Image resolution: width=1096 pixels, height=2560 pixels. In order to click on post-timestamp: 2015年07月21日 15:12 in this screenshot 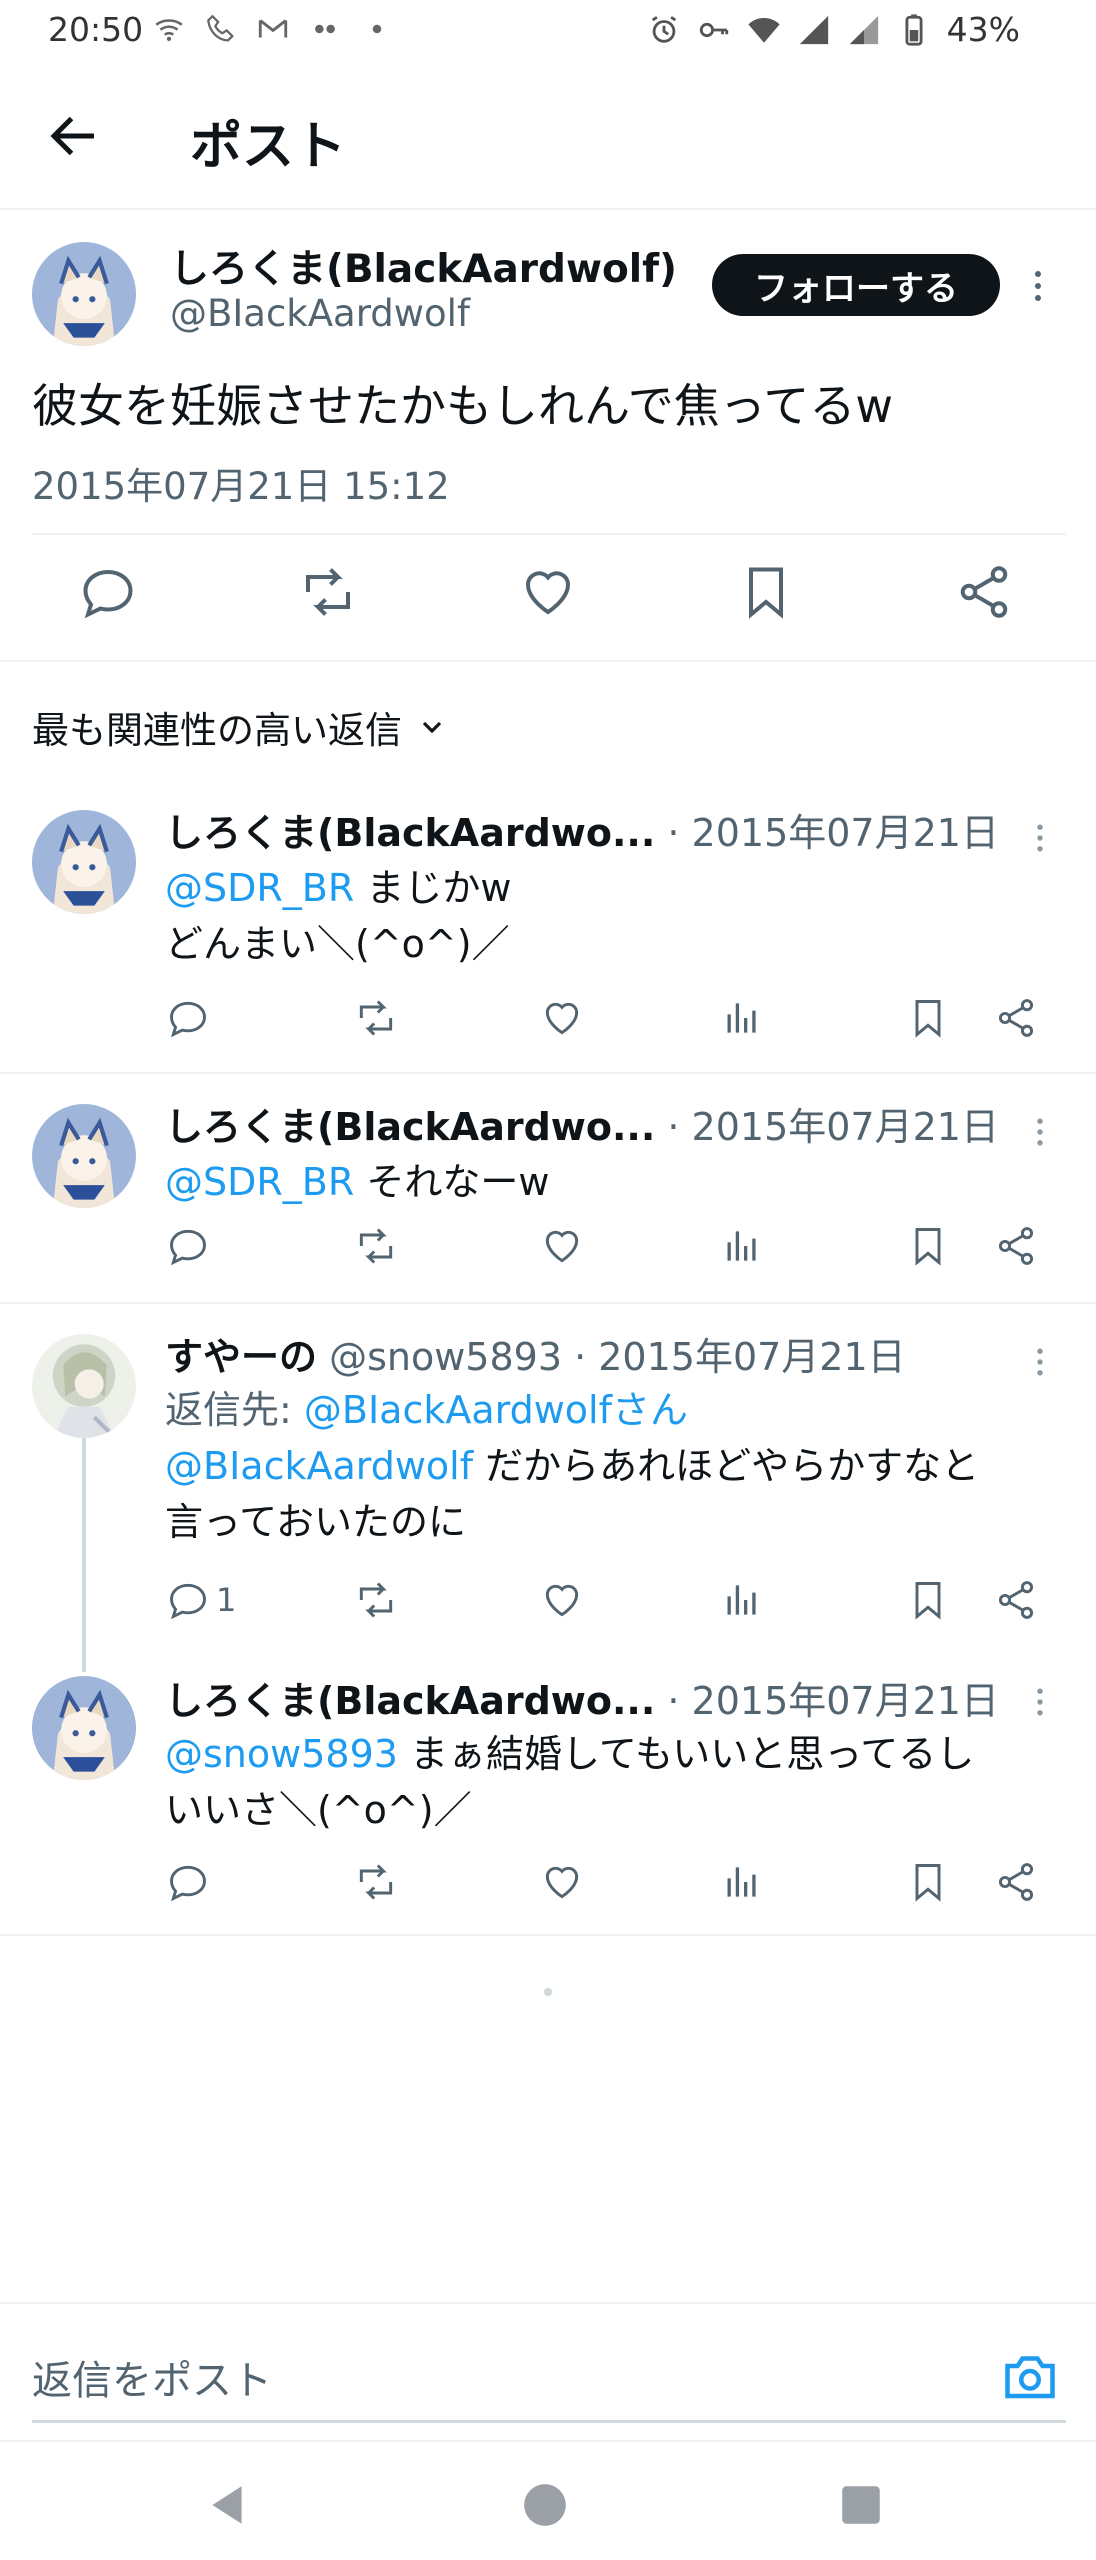, I will do `click(241, 483)`.